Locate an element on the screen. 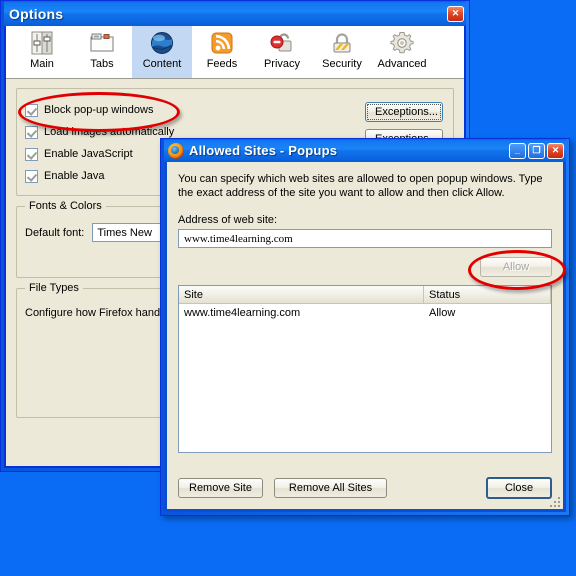 The height and width of the screenshot is (576, 576). enable-javascript-label: Enable JavaScript is located at coordinates (88, 154).